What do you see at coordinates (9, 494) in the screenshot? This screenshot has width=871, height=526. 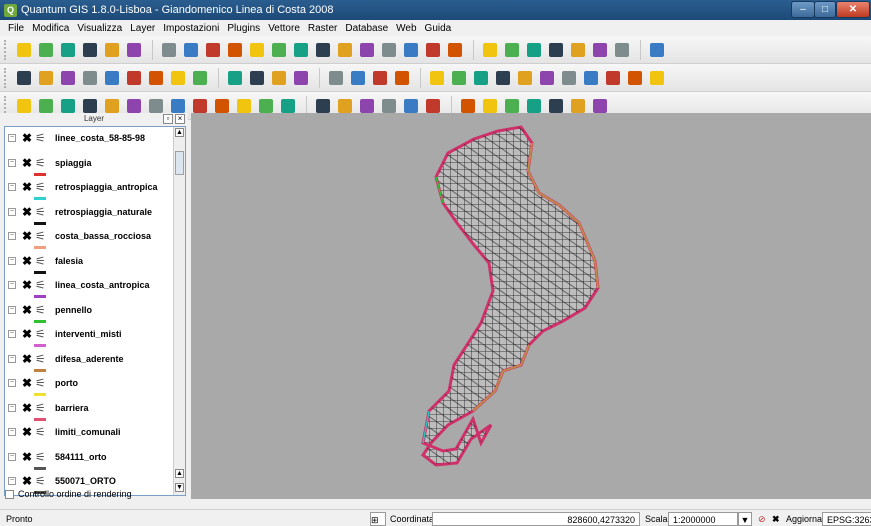 I see `render-order-checkbox` at bounding box center [9, 494].